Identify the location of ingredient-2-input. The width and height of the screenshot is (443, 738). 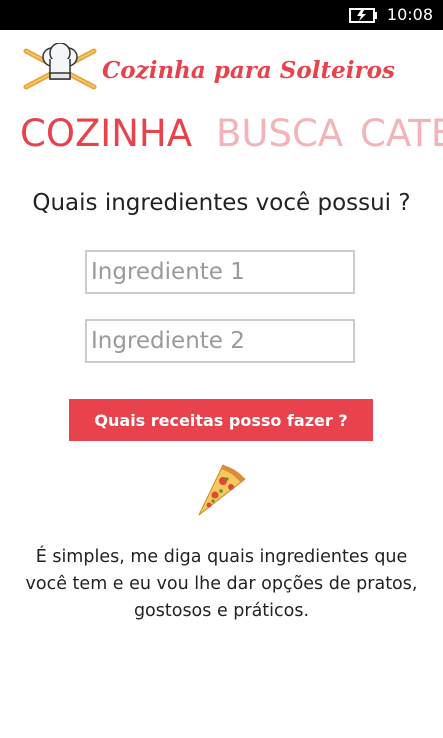
(220, 341).